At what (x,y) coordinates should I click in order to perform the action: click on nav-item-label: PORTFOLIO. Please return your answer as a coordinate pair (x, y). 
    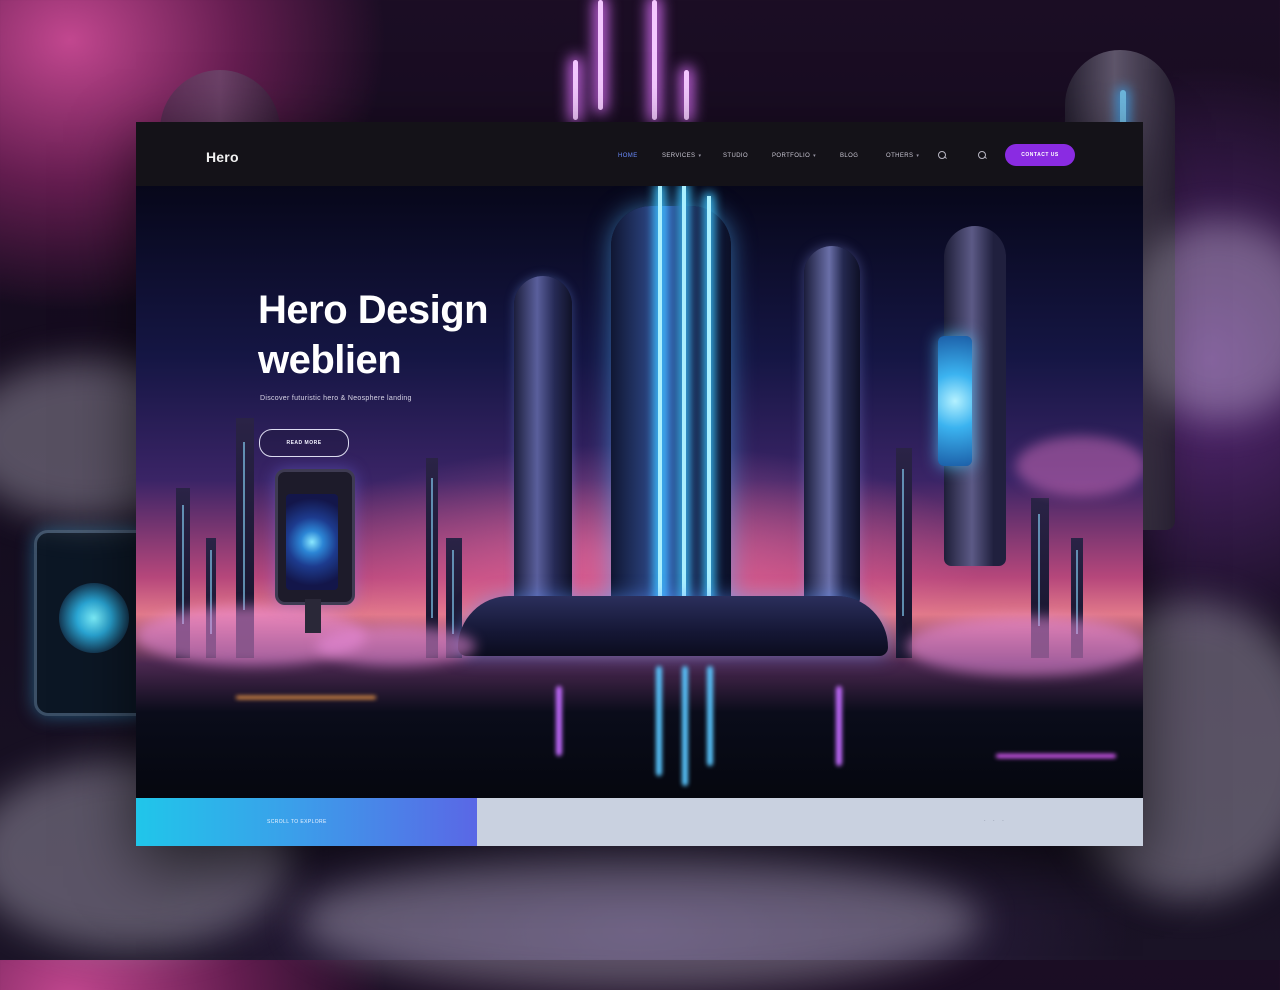
    Looking at the image, I should click on (791, 156).